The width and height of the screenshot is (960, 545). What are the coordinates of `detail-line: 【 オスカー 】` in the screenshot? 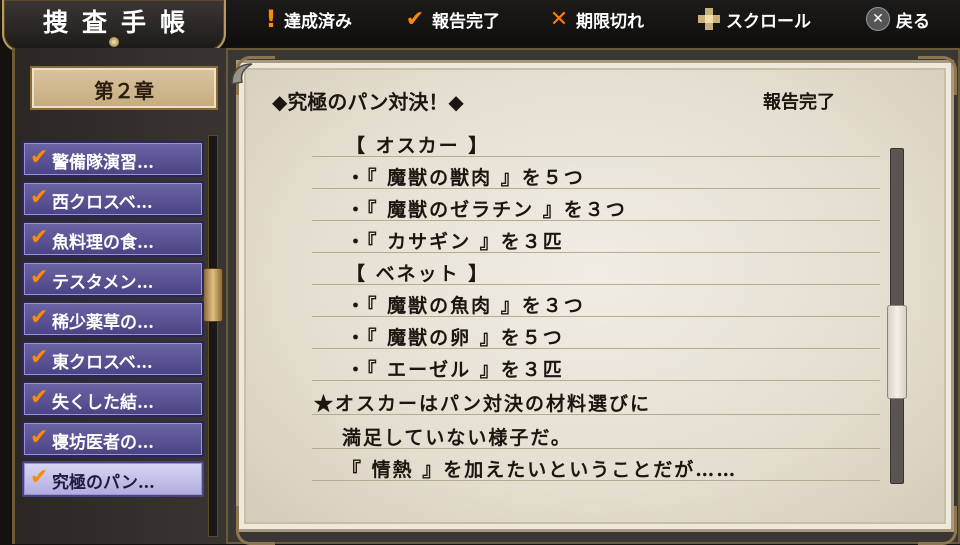 It's located at (596, 143).